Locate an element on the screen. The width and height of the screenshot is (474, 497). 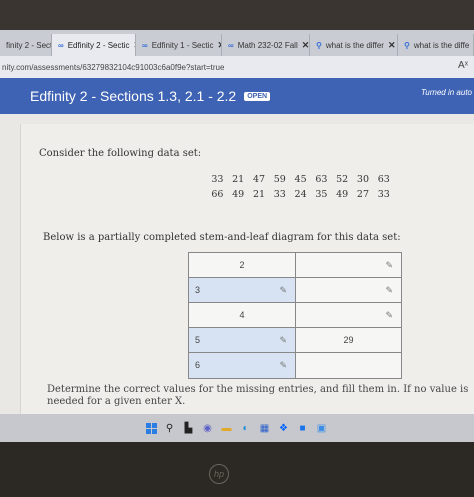
data-value: 59 is located at coordinates (279, 179).